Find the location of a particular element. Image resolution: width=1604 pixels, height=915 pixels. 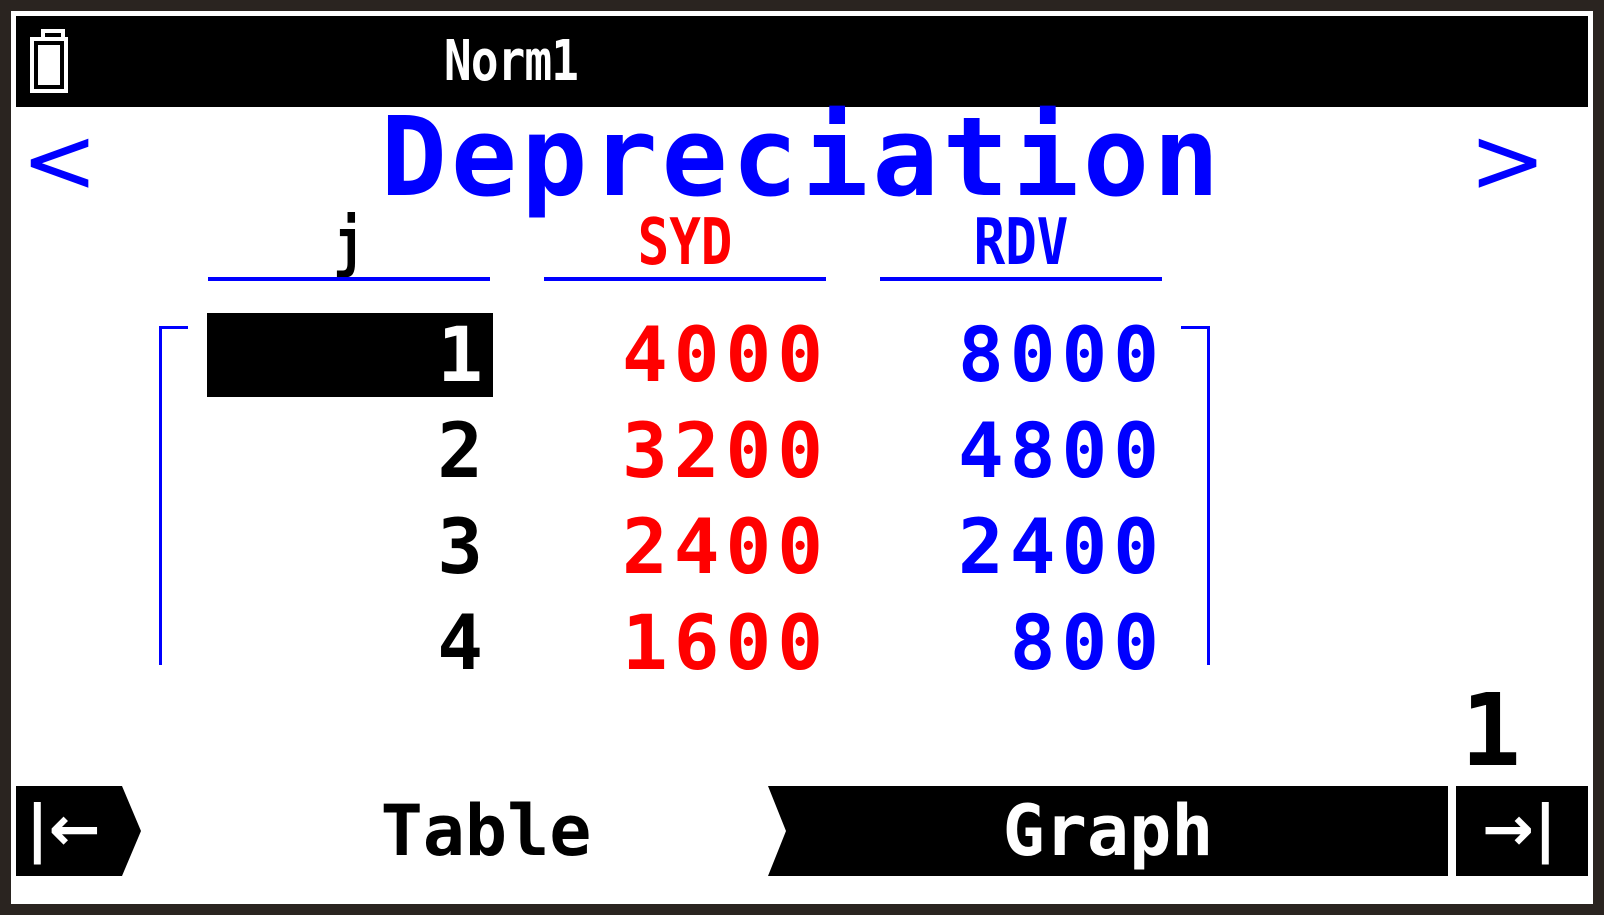

column-header-rdv: RDV is located at coordinates (1021, 243).